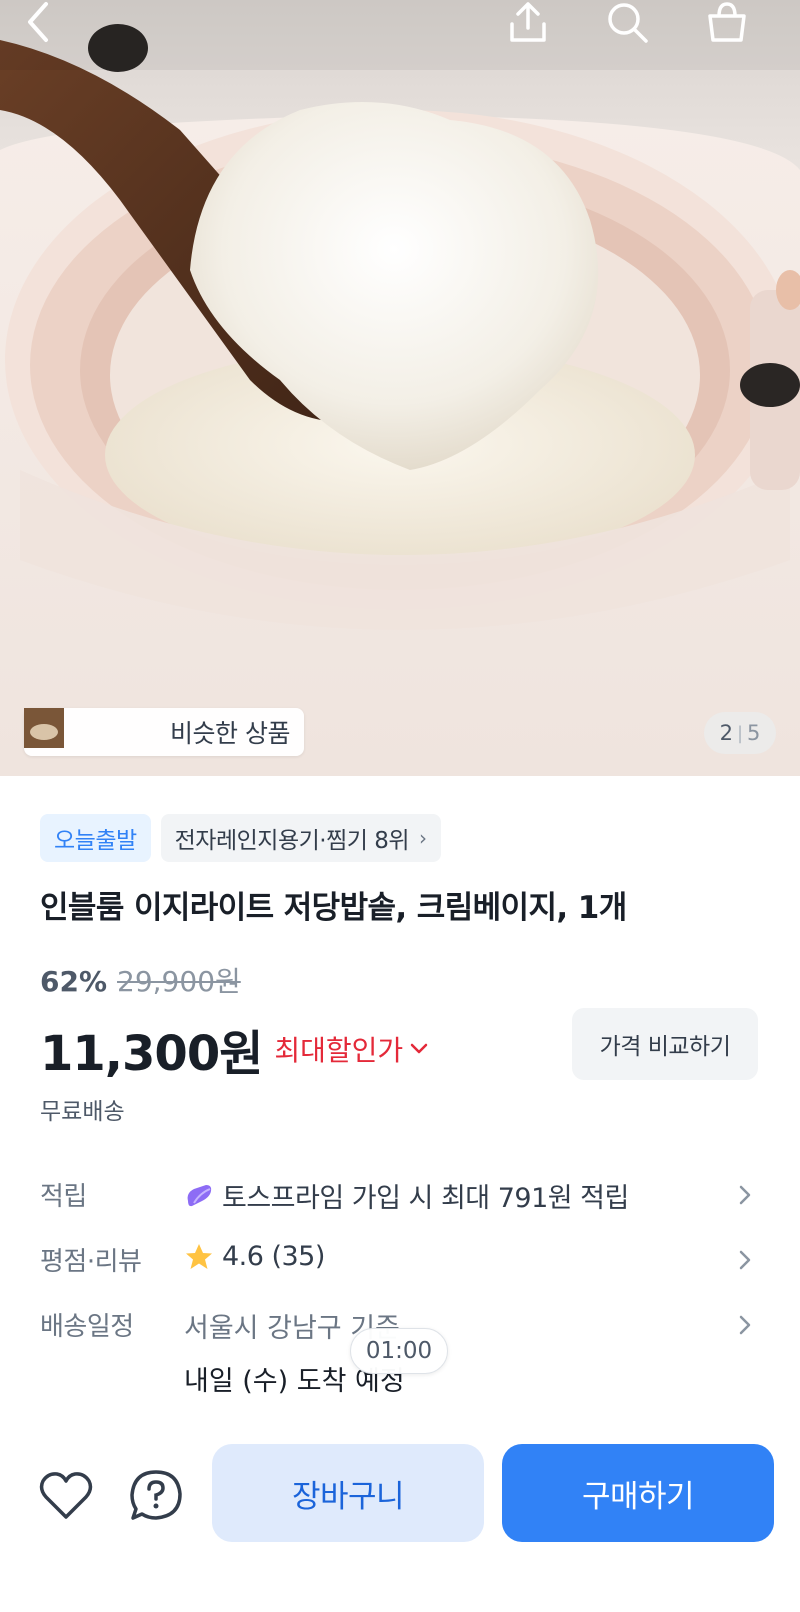 The image size is (800, 1612). What do you see at coordinates (294, 1381) in the screenshot?
I see `delivery-arrival: 내일 (수) 도착 예정` at bounding box center [294, 1381].